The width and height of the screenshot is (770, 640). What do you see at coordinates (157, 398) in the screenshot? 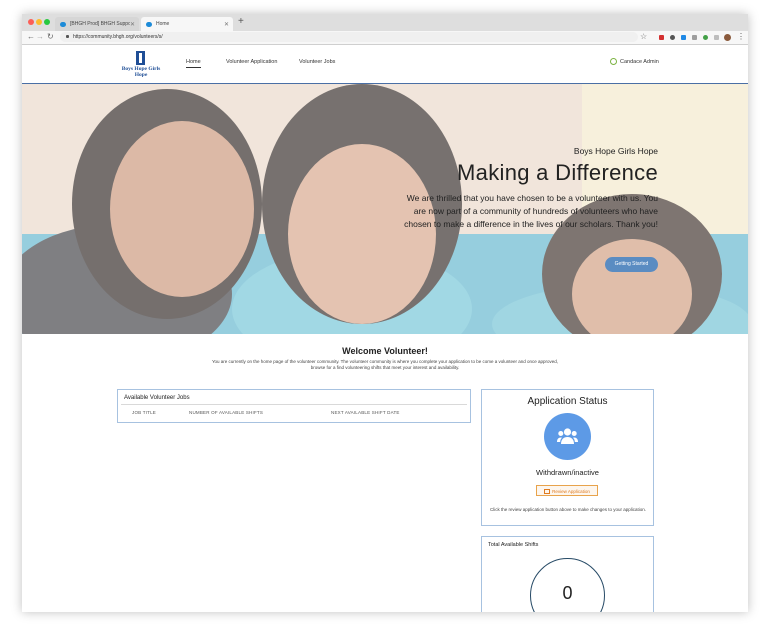
I see `jobs-panel-title: Available Volunteer Jobs` at bounding box center [157, 398].